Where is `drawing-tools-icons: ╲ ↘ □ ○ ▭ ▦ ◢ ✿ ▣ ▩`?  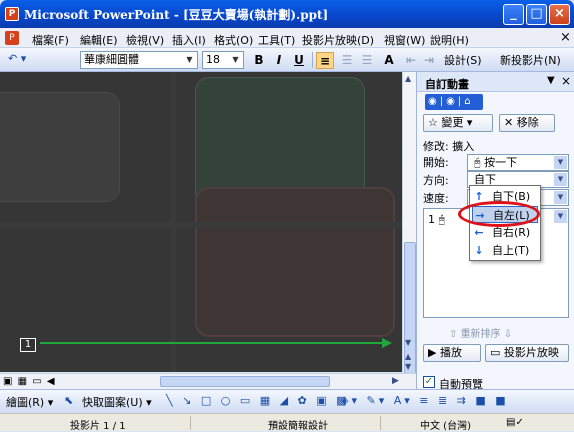
drawing-tools-icons: ╲ ↘ □ ○ ▭ ▦ ◢ ✿ ▣ ▩ is located at coordinates (258, 400).